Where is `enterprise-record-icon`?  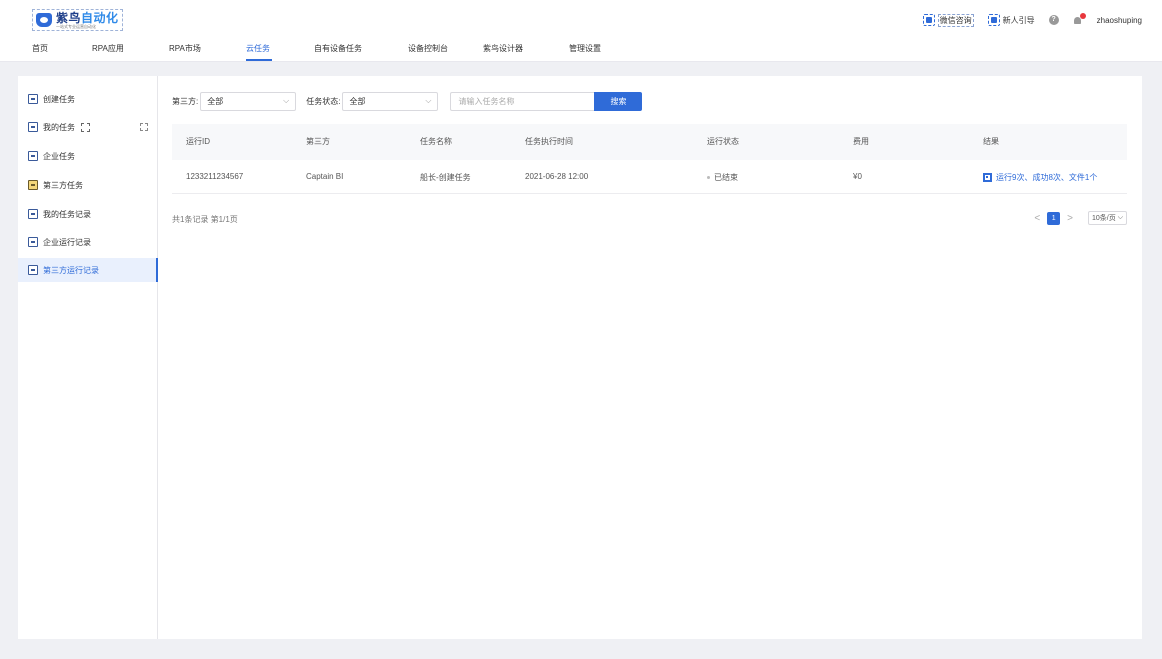 enterprise-record-icon is located at coordinates (33, 242).